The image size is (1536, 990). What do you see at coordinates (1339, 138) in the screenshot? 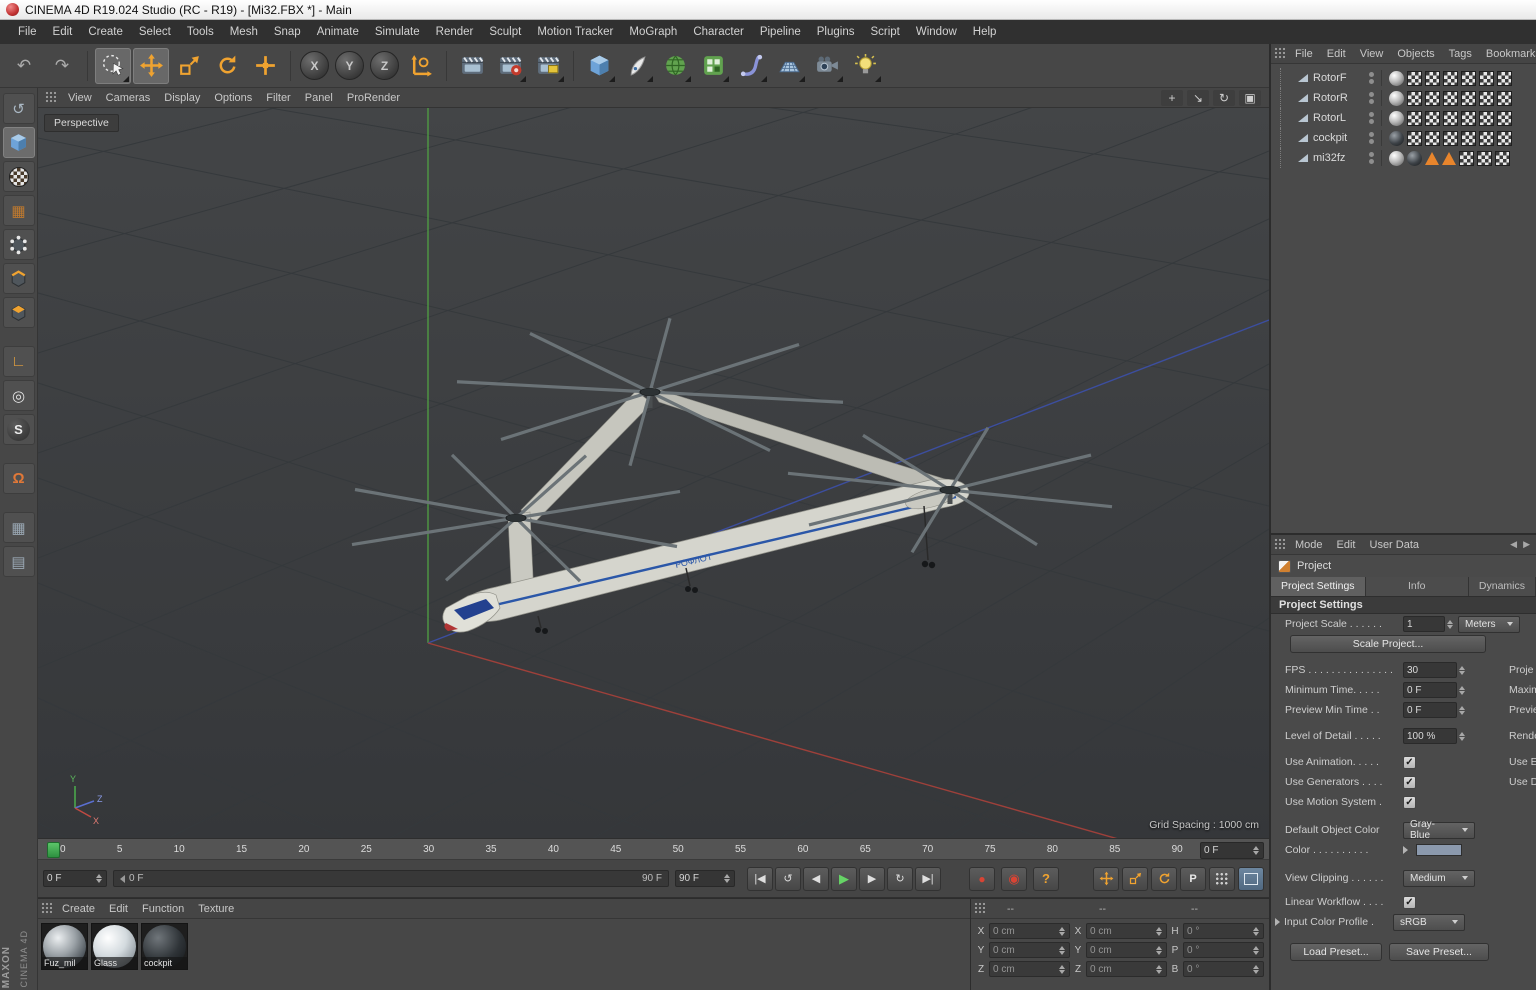
I see `object-name: cockpit` at bounding box center [1339, 138].